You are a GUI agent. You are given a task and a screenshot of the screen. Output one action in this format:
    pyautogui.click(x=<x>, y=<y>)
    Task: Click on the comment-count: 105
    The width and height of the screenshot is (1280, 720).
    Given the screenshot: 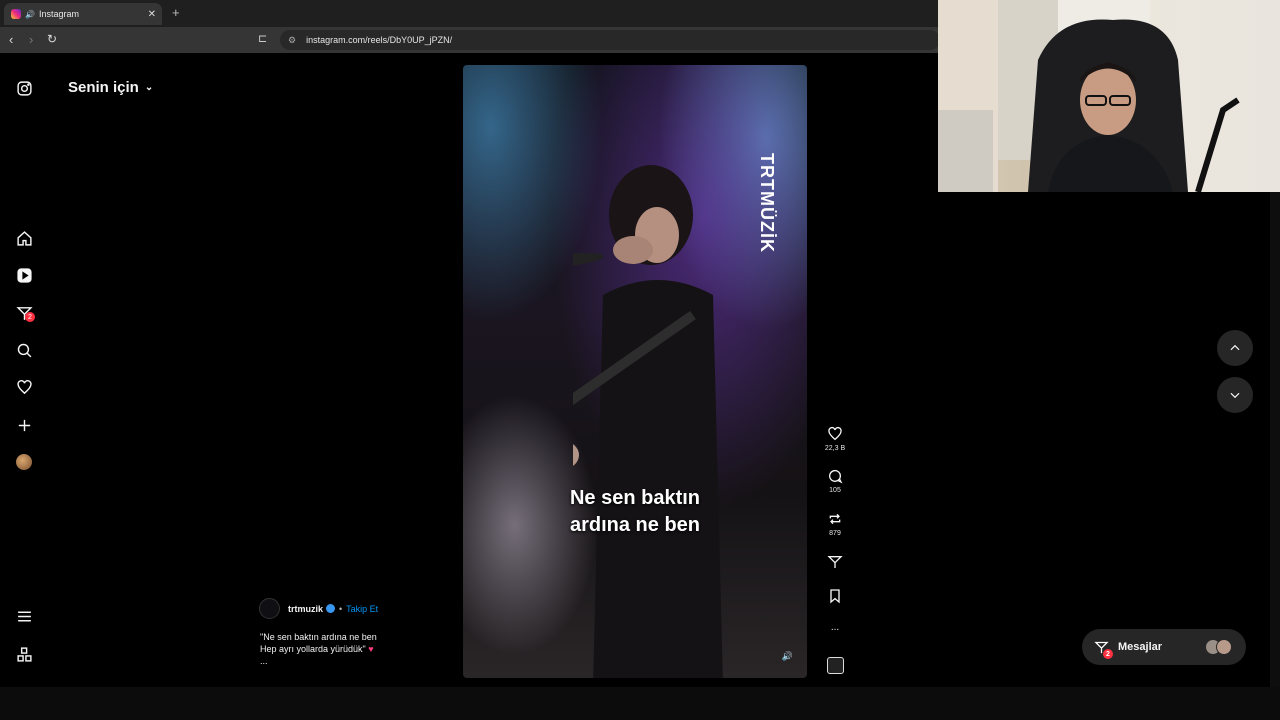 What is the action you would take?
    pyautogui.click(x=835, y=490)
    